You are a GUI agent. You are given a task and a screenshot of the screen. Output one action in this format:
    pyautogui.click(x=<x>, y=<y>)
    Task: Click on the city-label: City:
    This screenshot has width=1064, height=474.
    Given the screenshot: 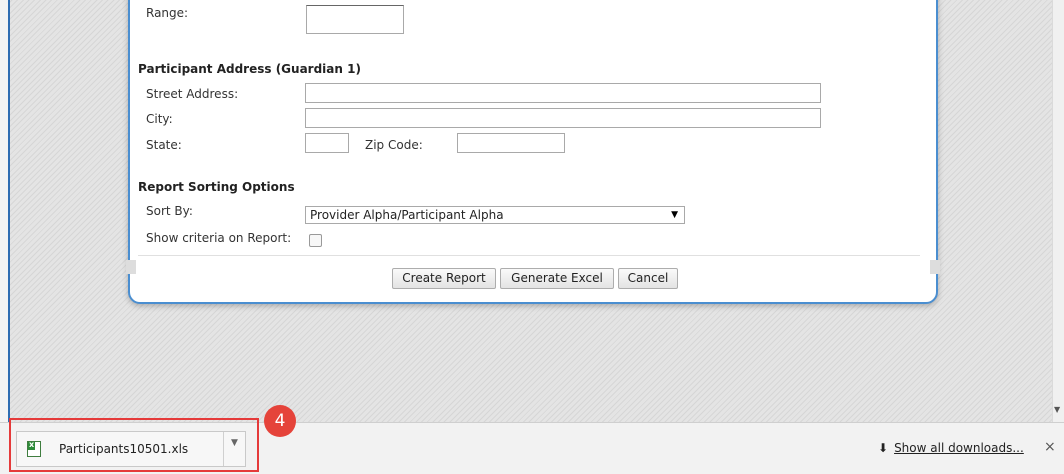 What is the action you would take?
    pyautogui.click(x=159, y=119)
    